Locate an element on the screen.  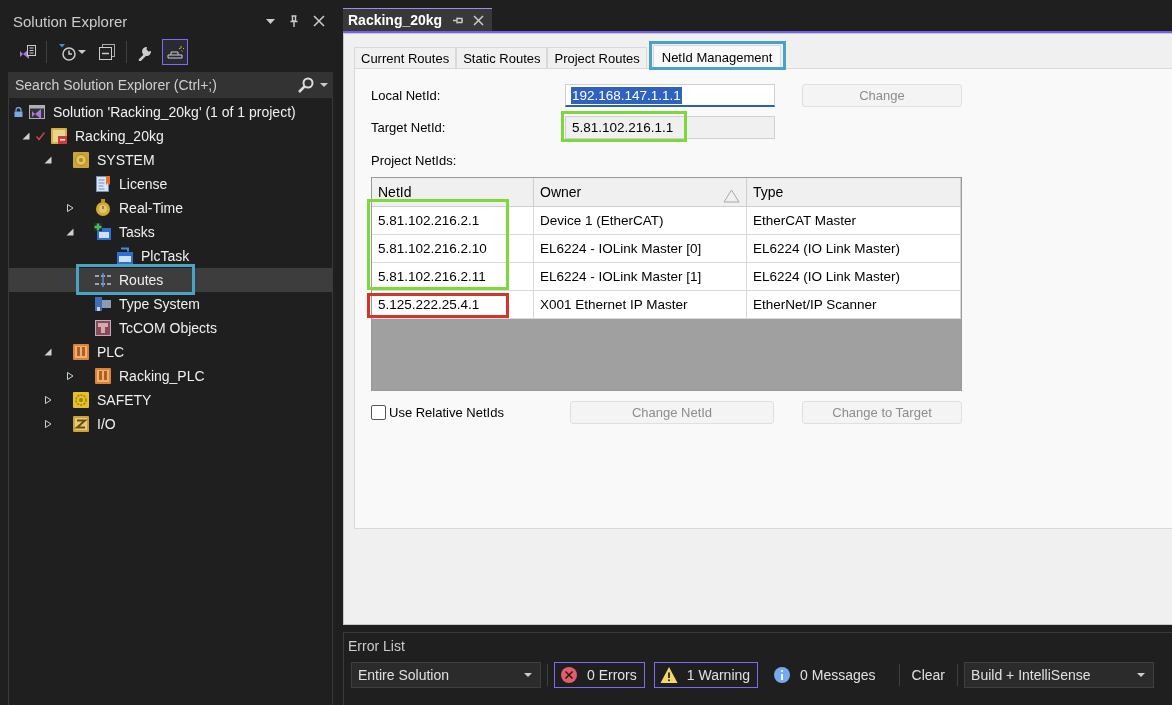
windows-plus-icon is located at coordinates (103, 232).